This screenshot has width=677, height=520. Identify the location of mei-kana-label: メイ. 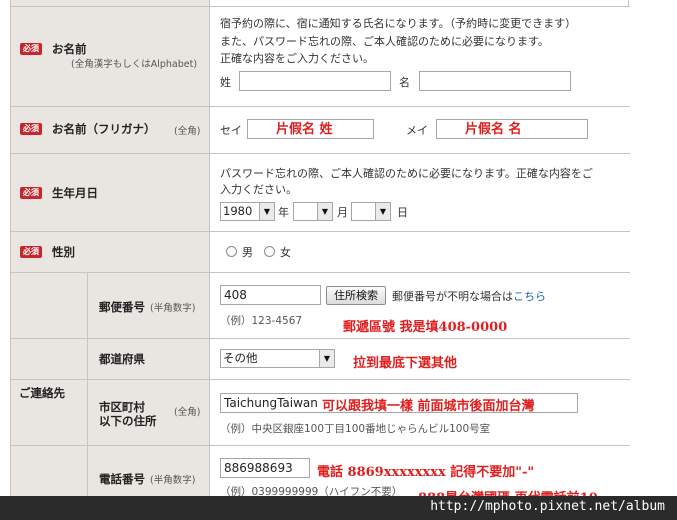
(417, 130).